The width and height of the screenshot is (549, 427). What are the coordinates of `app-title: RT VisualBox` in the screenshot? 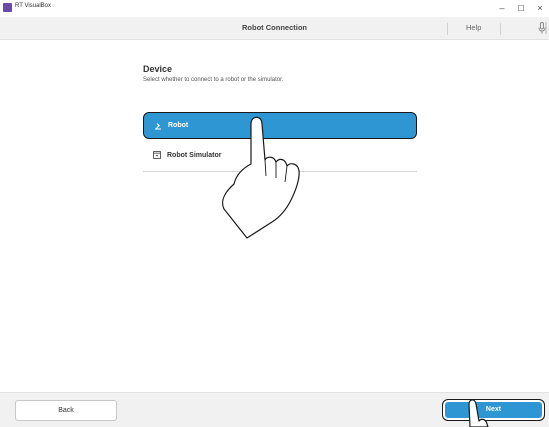 It's located at (33, 6).